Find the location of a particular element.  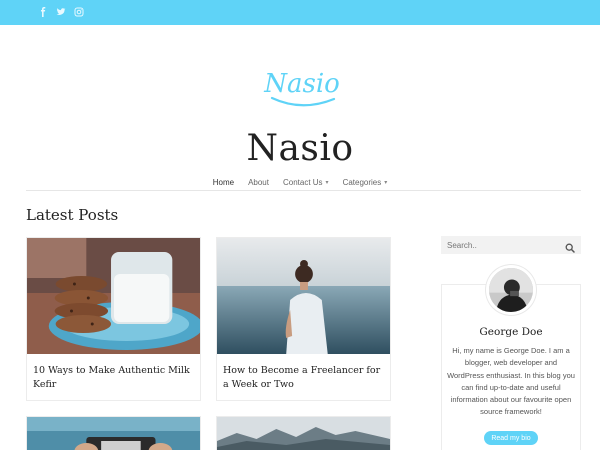

nav-item-label: Categories is located at coordinates (362, 182).